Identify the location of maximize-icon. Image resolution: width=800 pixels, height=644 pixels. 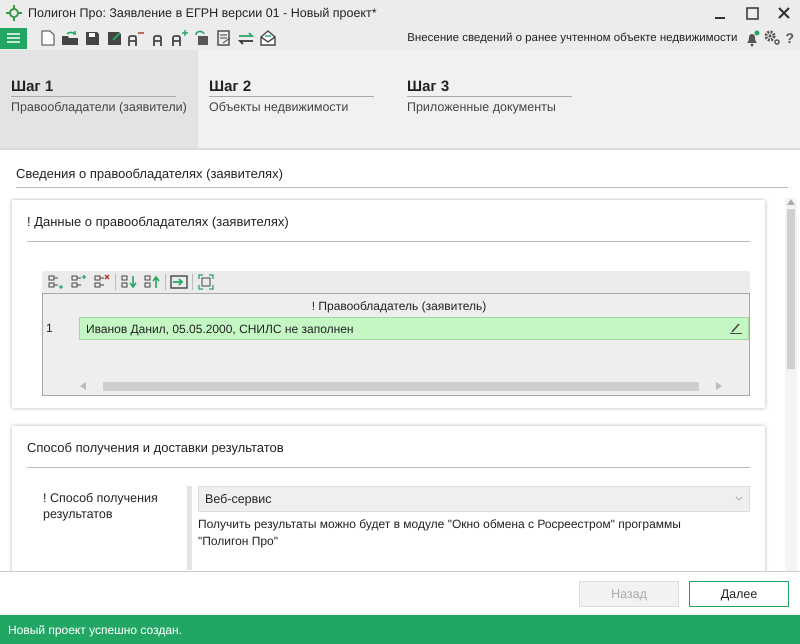
(752, 13).